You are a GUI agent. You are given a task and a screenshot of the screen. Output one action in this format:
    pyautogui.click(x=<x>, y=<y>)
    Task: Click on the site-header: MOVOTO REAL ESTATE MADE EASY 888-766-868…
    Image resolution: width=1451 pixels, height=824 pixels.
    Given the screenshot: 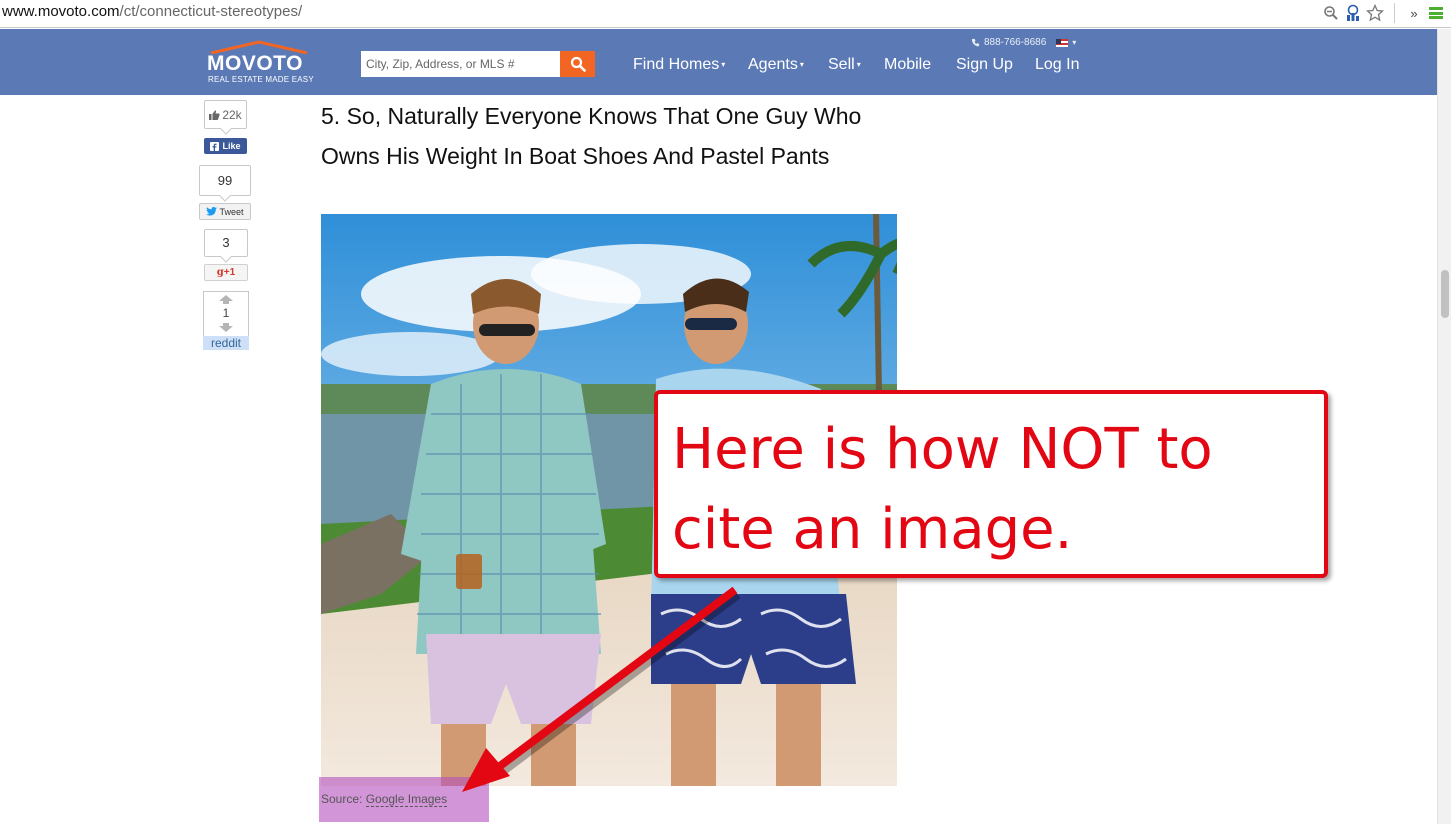 What is the action you would take?
    pyautogui.click(x=718, y=62)
    